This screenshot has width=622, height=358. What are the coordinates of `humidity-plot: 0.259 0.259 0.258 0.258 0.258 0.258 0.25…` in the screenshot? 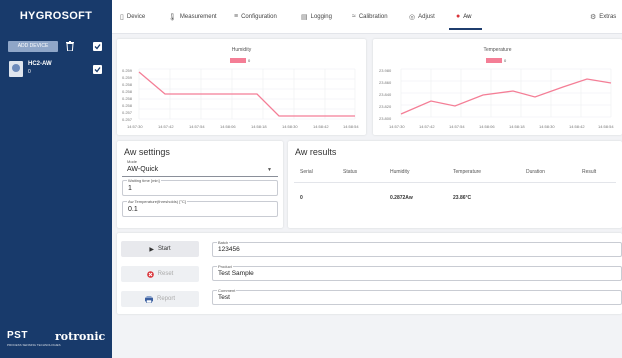 It's located at (240, 98).